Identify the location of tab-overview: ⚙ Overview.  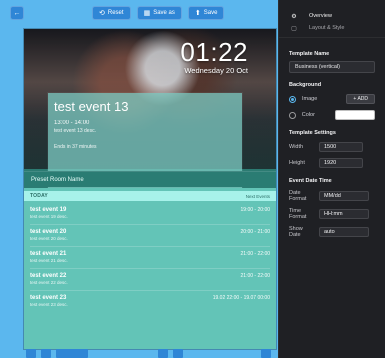
(332, 16).